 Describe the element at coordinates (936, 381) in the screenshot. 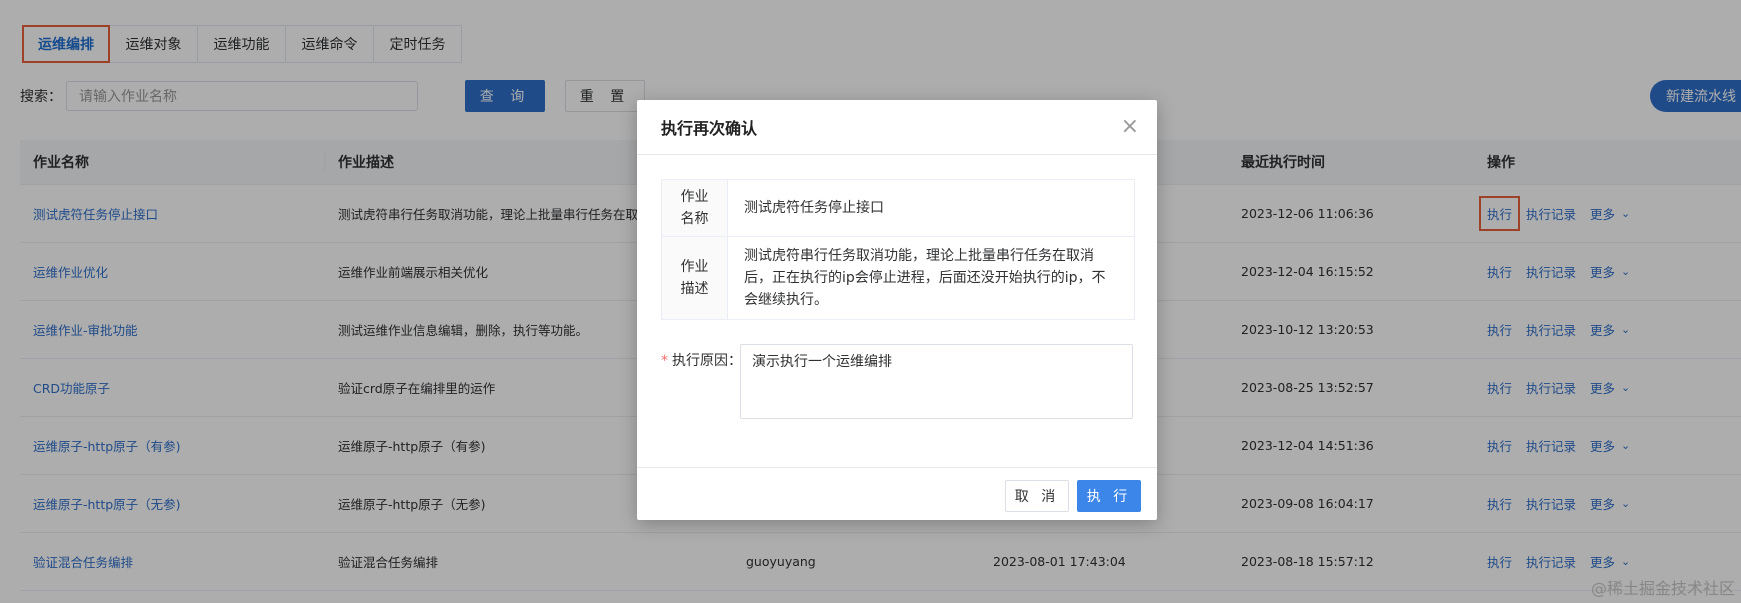

I see `reason-textarea: 演示执行一个运维编排` at that location.